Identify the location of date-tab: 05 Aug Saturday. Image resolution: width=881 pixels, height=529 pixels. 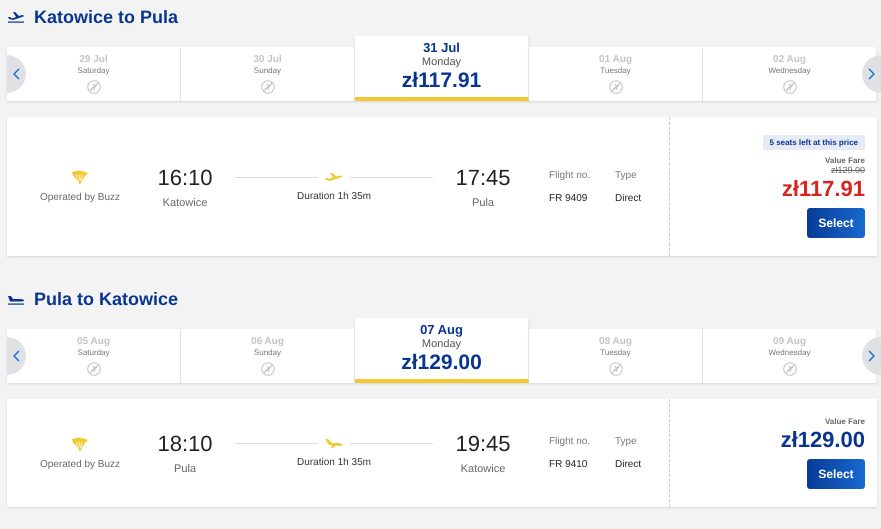
(94, 356).